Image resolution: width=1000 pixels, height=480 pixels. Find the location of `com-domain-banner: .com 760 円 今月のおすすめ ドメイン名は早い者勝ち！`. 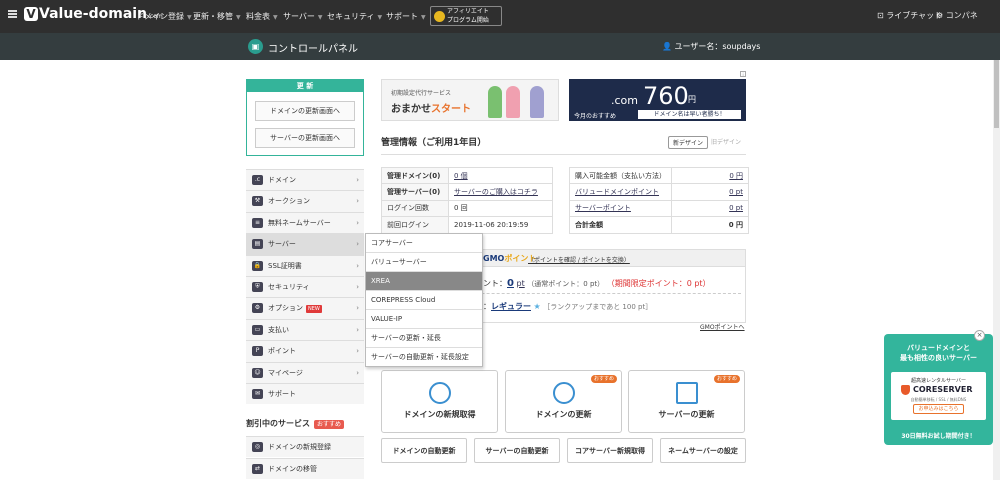

com-domain-banner: .com 760 円 今月のおすすめ ドメイン名は早い者勝ち！ is located at coordinates (657, 100).